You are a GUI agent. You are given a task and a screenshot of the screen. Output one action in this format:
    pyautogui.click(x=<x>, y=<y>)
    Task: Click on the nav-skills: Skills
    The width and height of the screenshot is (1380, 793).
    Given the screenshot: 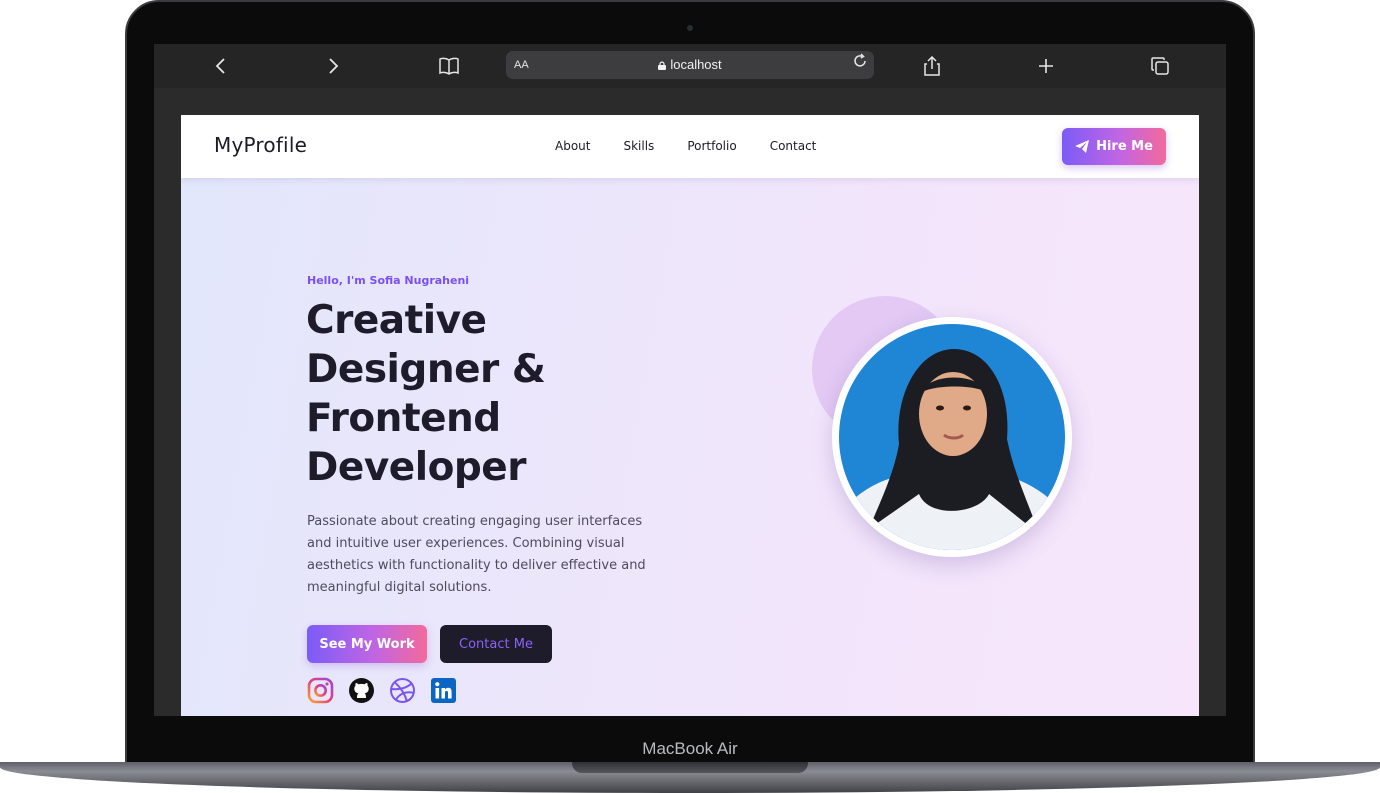 What is the action you would take?
    pyautogui.click(x=638, y=146)
    